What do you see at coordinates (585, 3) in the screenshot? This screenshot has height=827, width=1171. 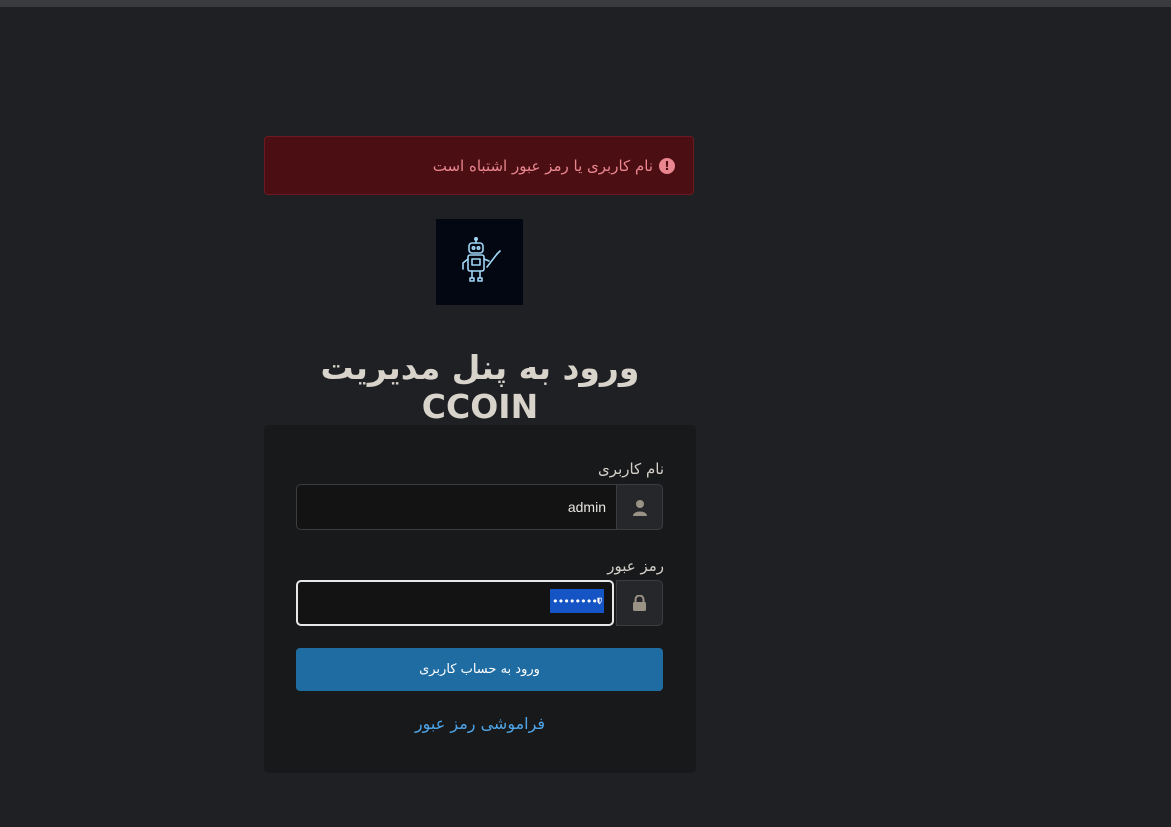 I see `browser-top-strip` at bounding box center [585, 3].